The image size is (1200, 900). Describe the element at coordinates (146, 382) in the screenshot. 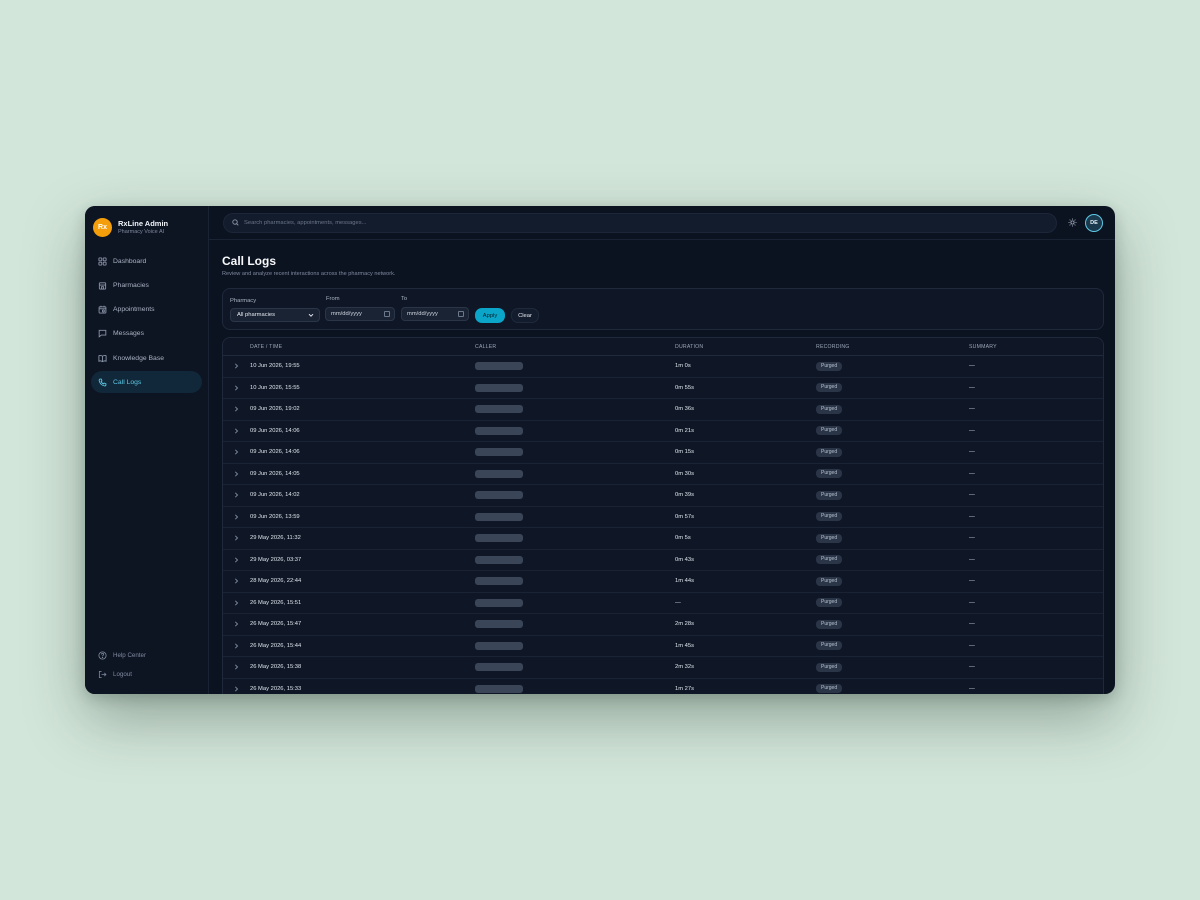

I see `sidebar-item-call-logs: Call Logs` at that location.